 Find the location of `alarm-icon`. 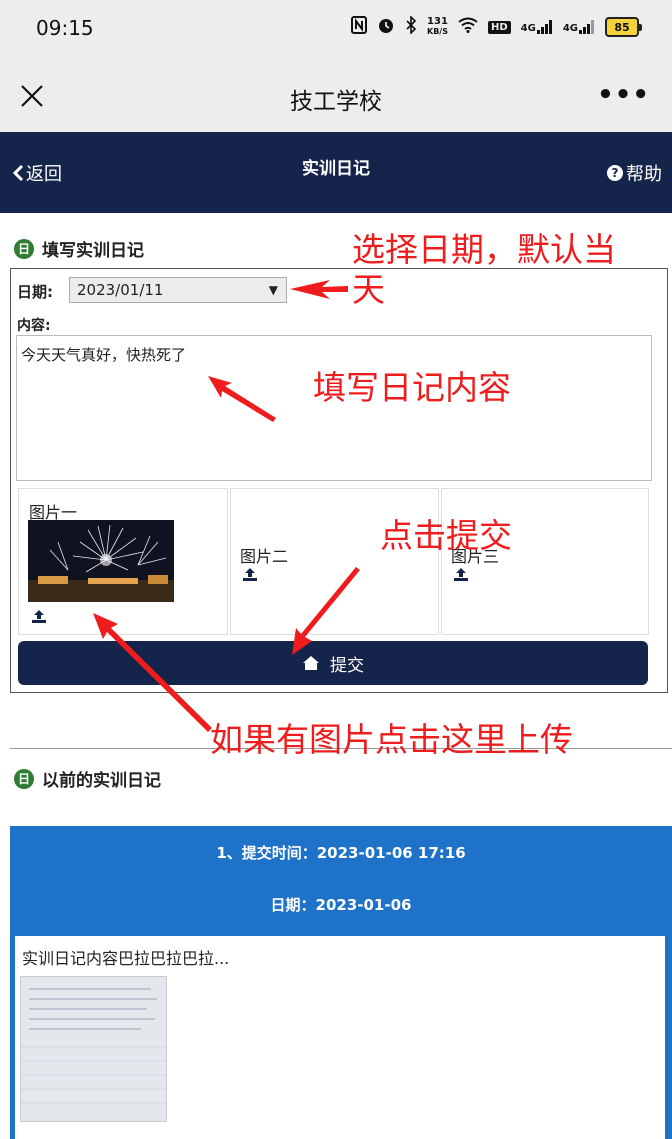

alarm-icon is located at coordinates (386, 27).